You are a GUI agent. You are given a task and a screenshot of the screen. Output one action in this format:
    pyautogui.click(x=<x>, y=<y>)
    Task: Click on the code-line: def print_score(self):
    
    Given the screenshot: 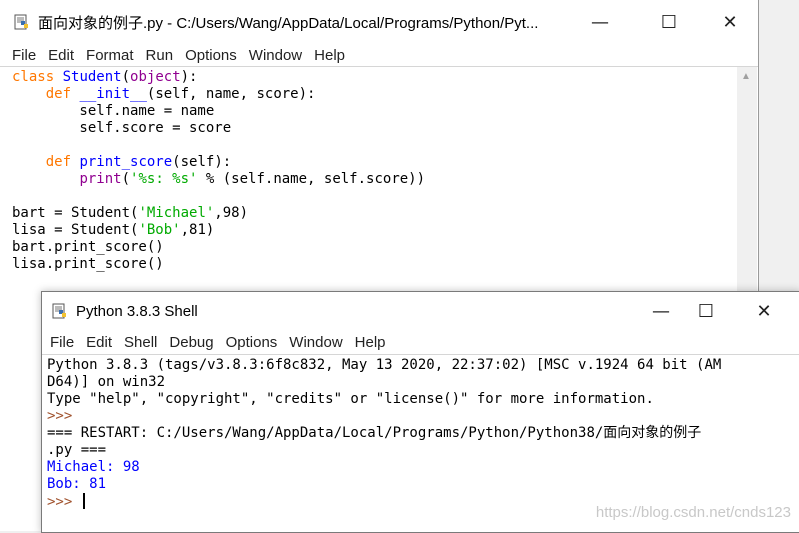 What is the action you would take?
    pyautogui.click(x=138, y=162)
    